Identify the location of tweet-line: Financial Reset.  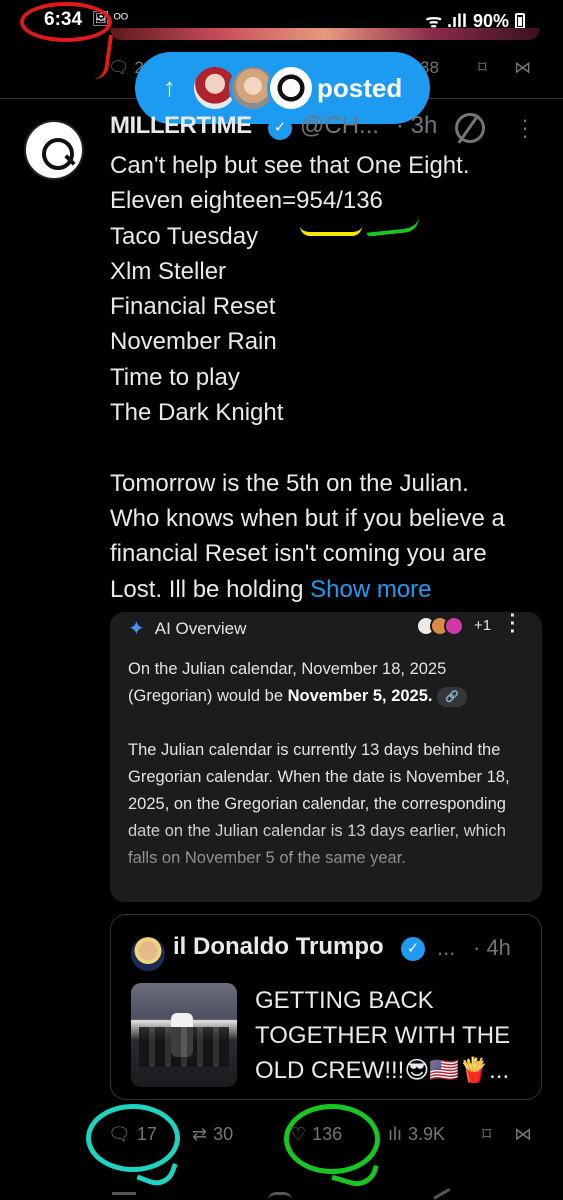
(193, 307).